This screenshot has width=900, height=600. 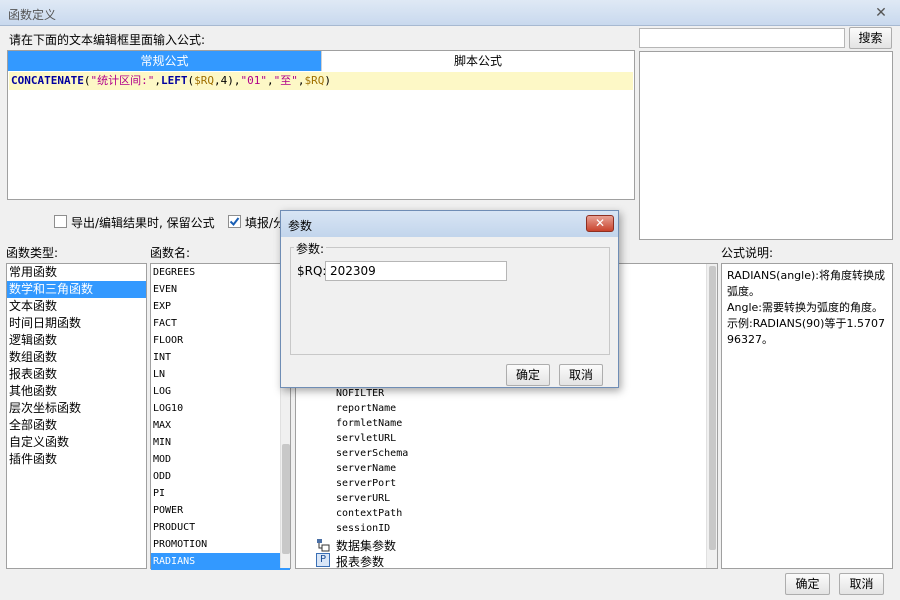 What do you see at coordinates (220, 527) in the screenshot?
I see `function-name-item: PRODUCT` at bounding box center [220, 527].